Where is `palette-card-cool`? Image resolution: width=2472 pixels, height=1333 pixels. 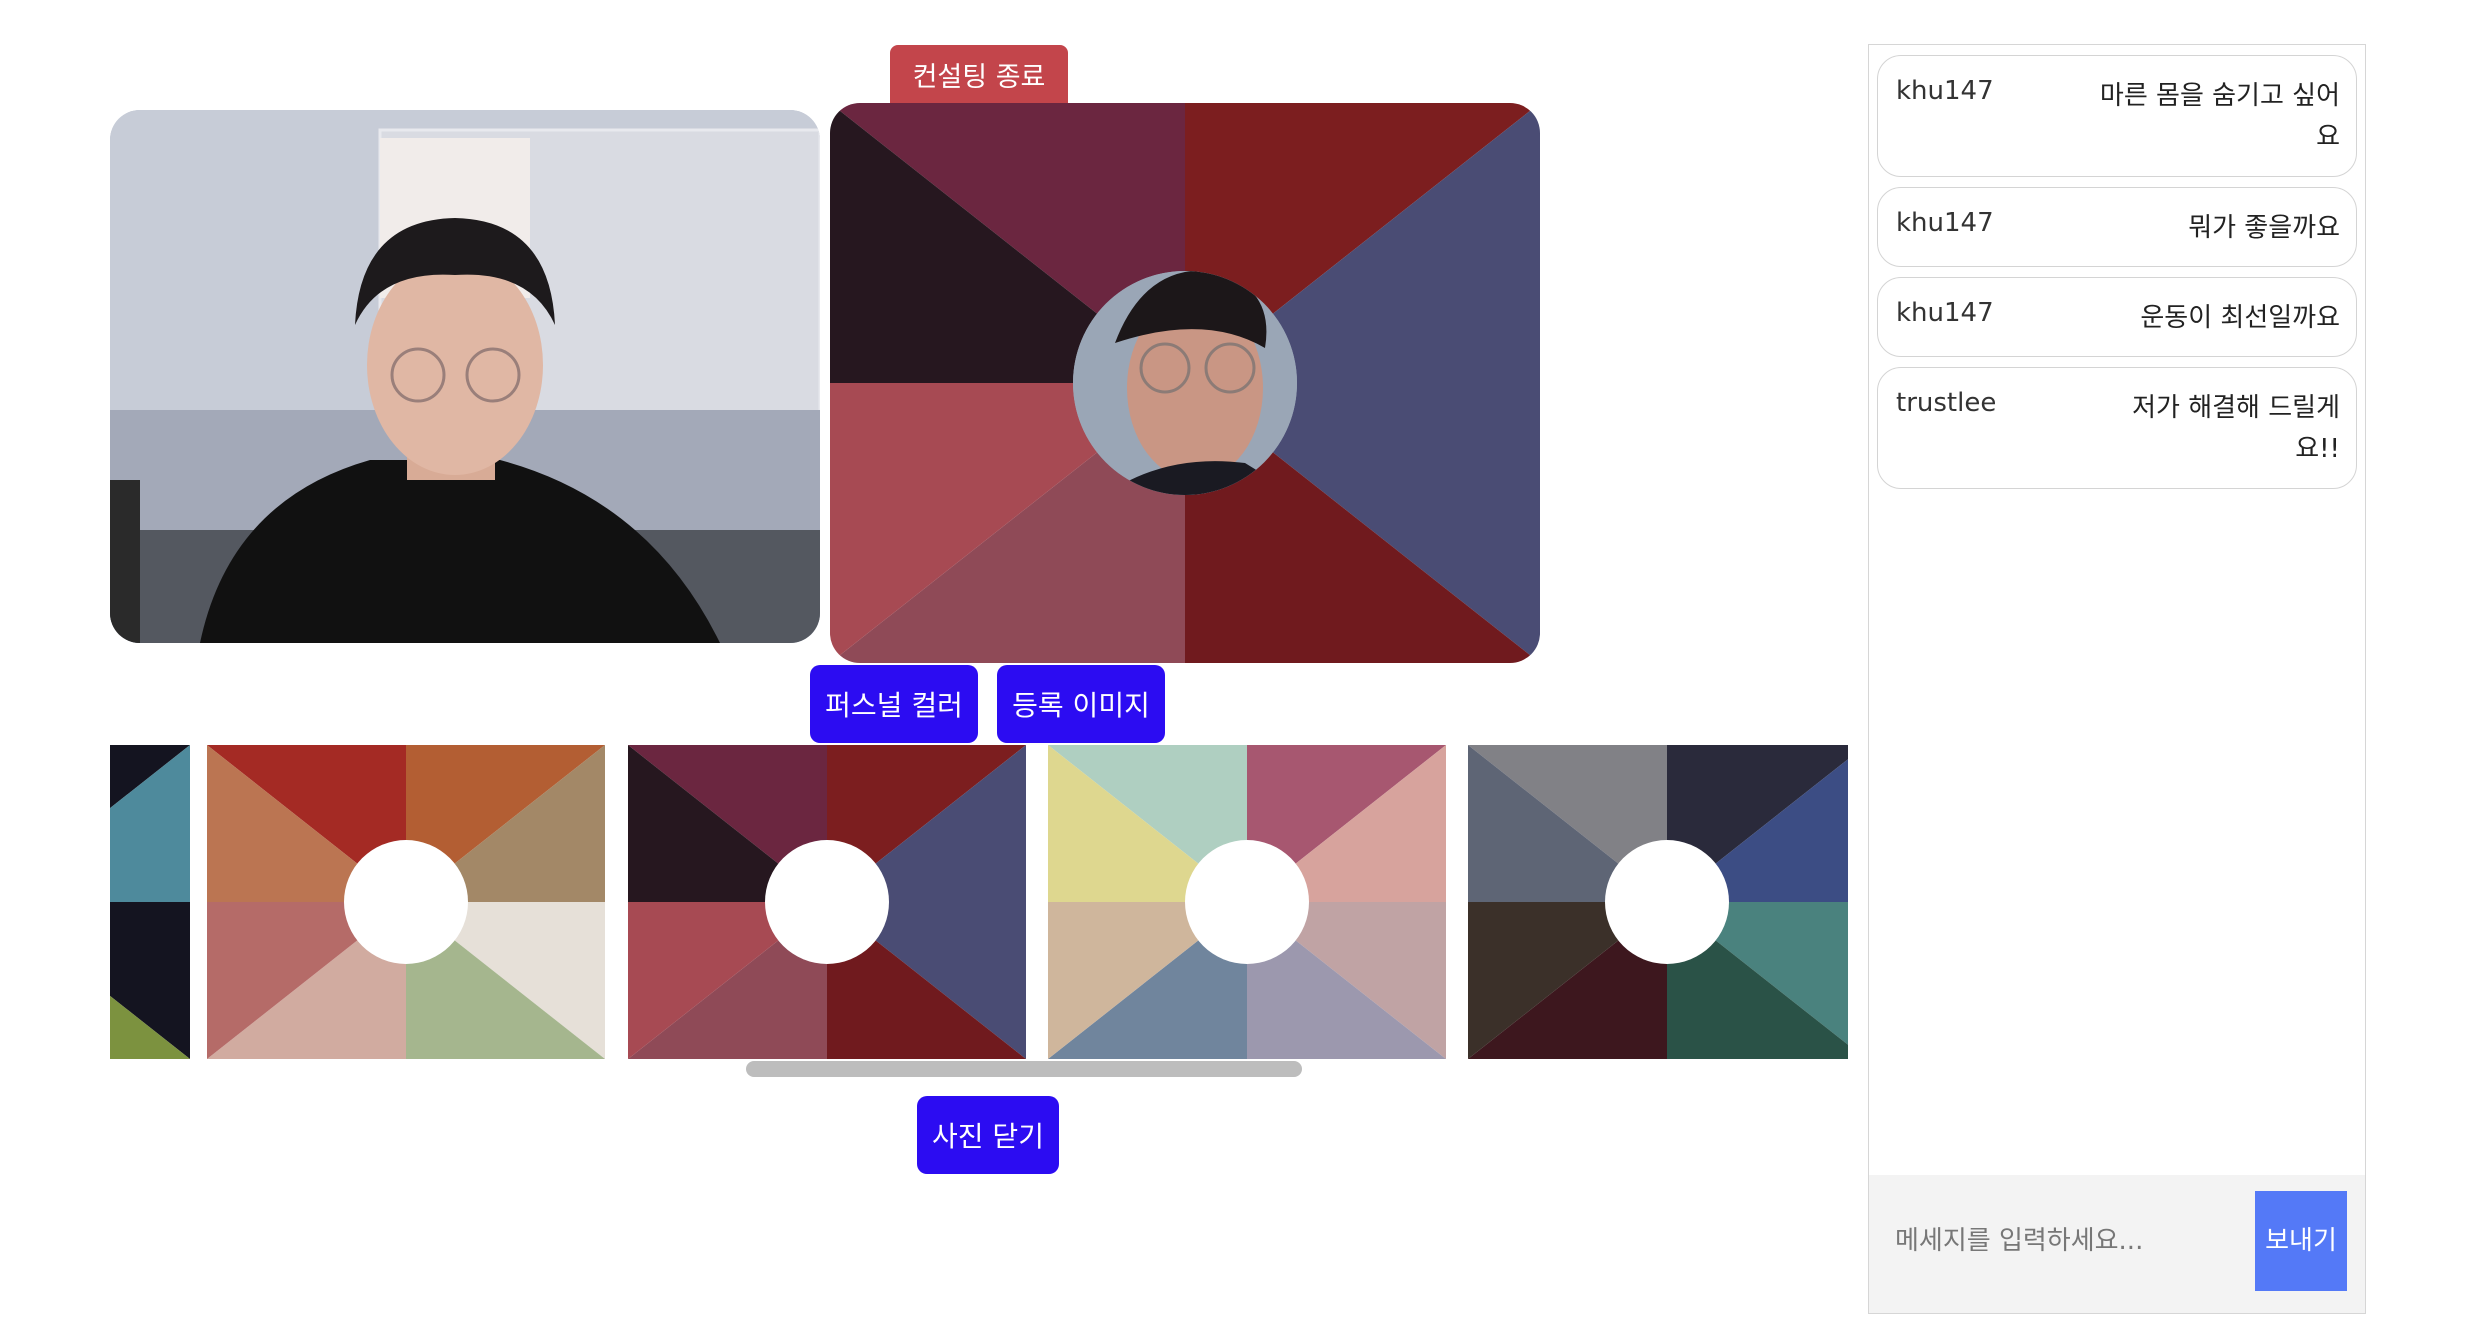
palette-card-cool is located at coordinates (1658, 902).